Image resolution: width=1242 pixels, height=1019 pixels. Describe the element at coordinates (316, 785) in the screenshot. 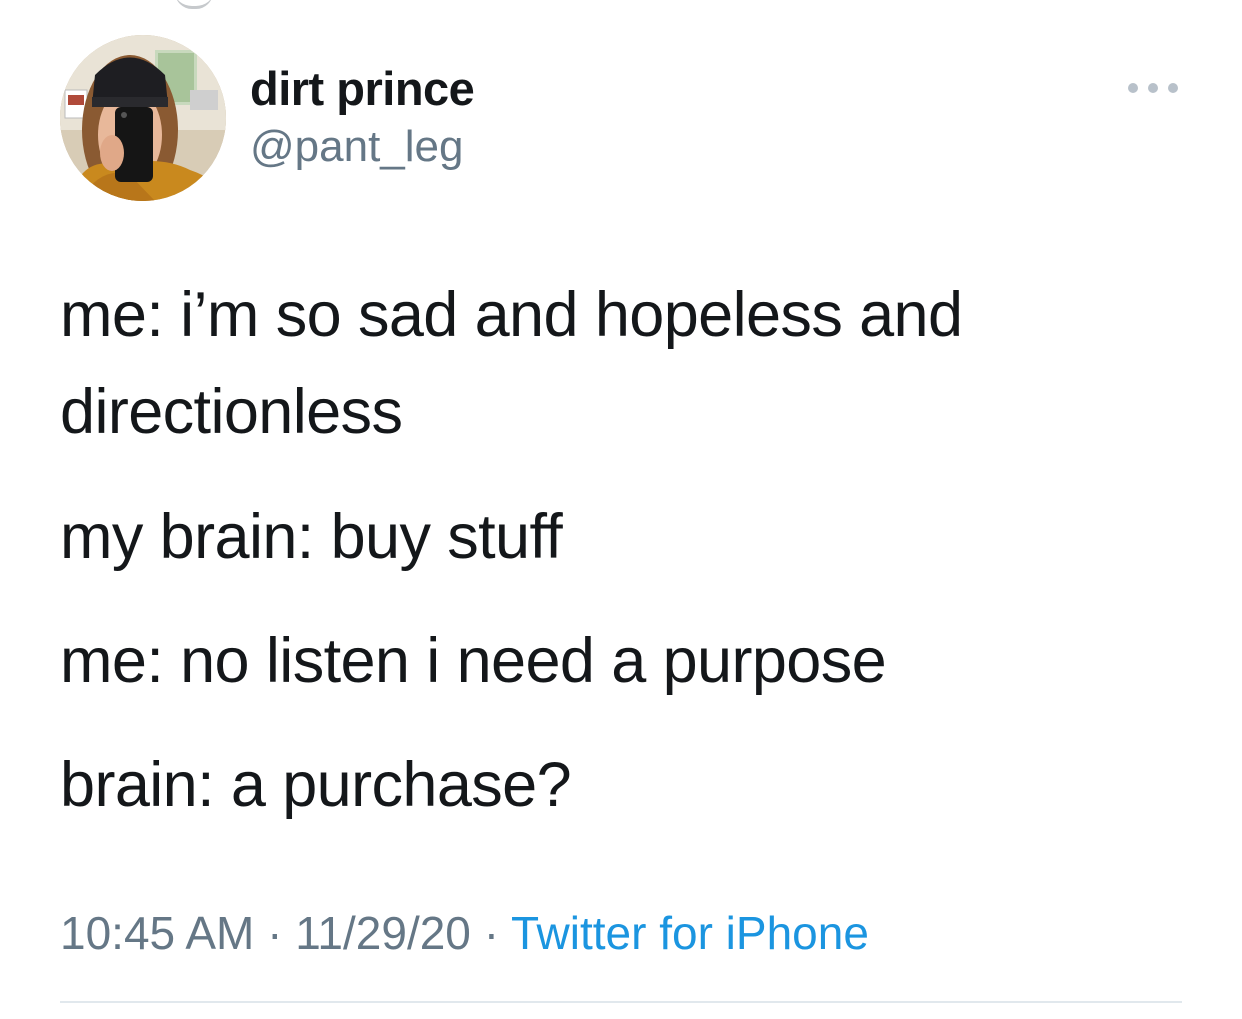

I see `tweet-line: brain: a purchase?` at that location.